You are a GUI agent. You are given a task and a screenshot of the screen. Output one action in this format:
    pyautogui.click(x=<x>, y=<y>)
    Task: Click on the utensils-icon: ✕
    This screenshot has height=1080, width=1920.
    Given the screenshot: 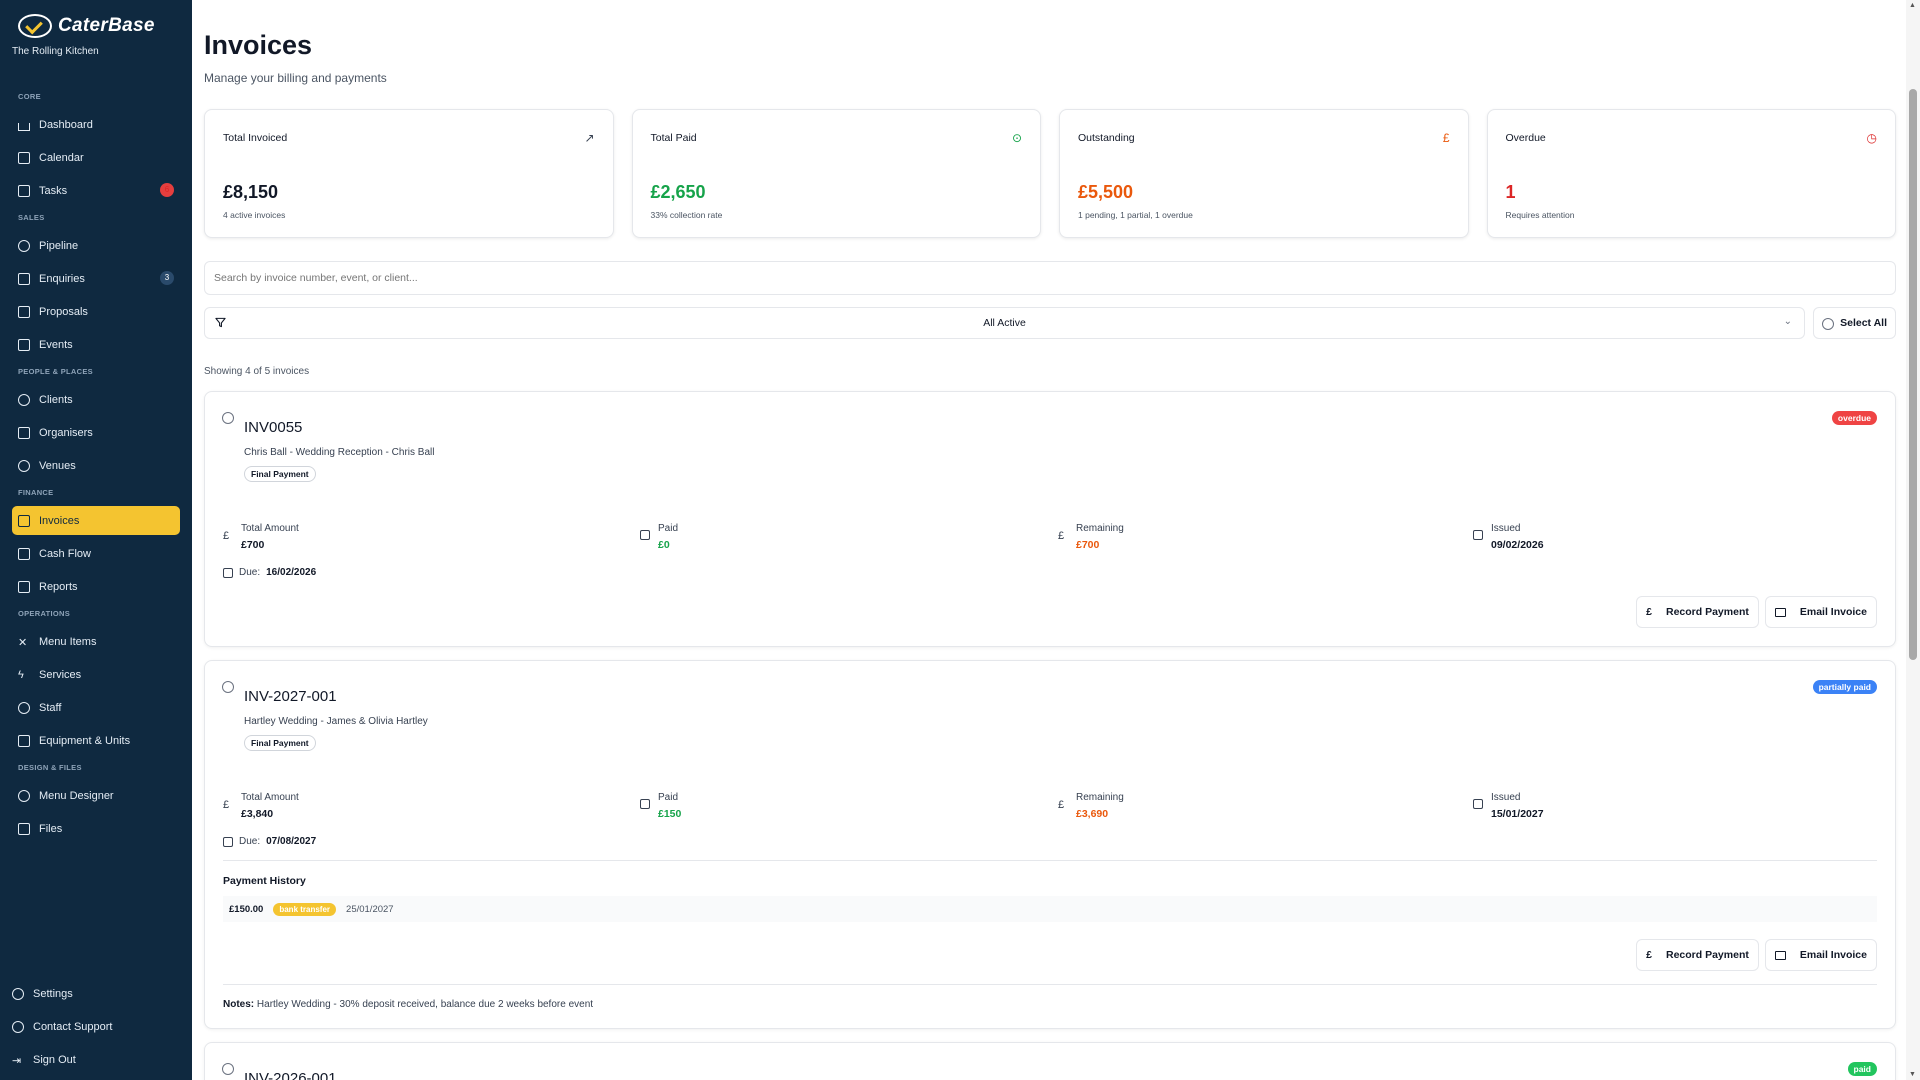 What is the action you would take?
    pyautogui.click(x=23, y=642)
    